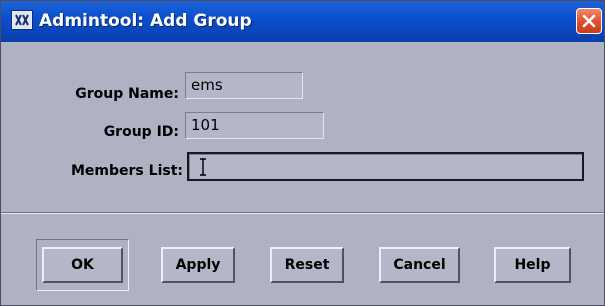  Describe the element at coordinates (198, 265) in the screenshot. I see `apply-button: Apply` at that location.